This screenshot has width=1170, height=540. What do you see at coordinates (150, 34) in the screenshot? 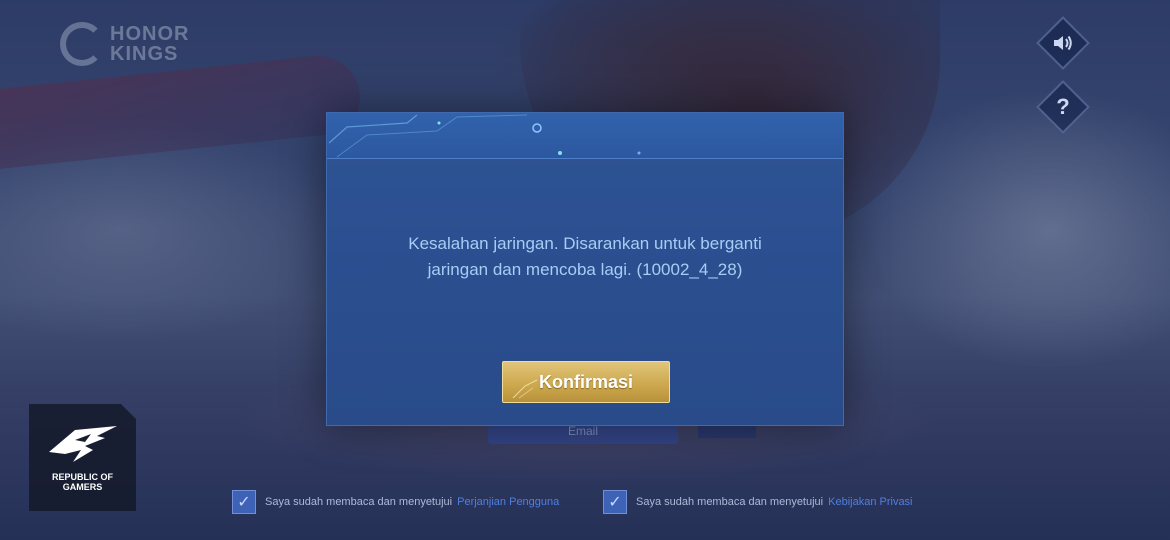
I see `logo-line1: HONOR` at bounding box center [150, 34].